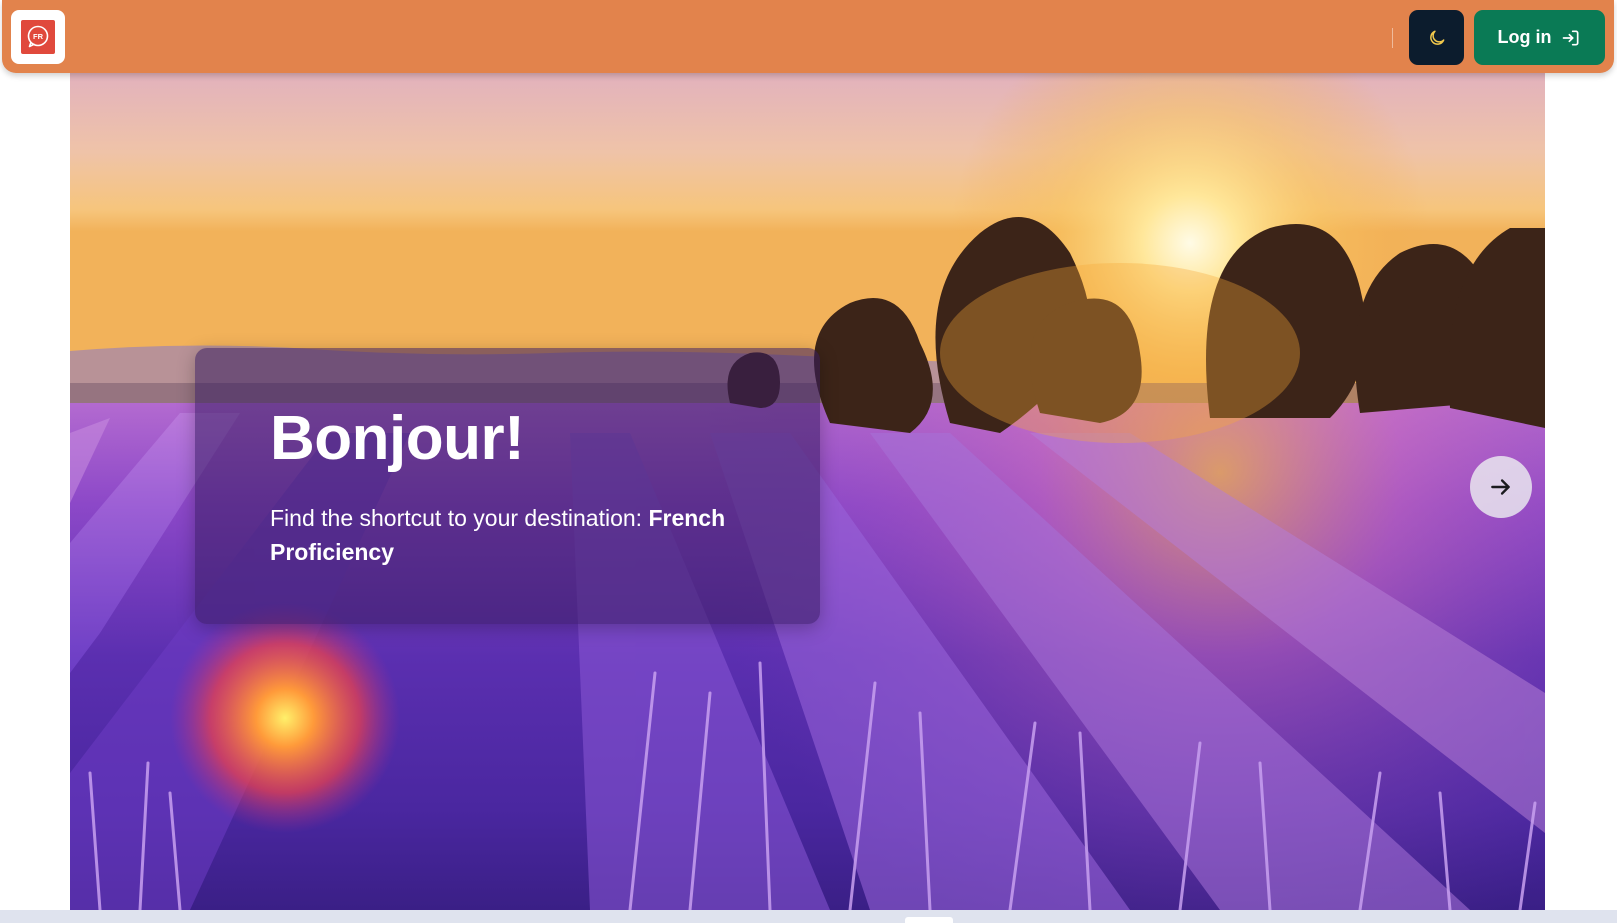  I want to click on chat-logo-icon: FR, so click(38, 37).